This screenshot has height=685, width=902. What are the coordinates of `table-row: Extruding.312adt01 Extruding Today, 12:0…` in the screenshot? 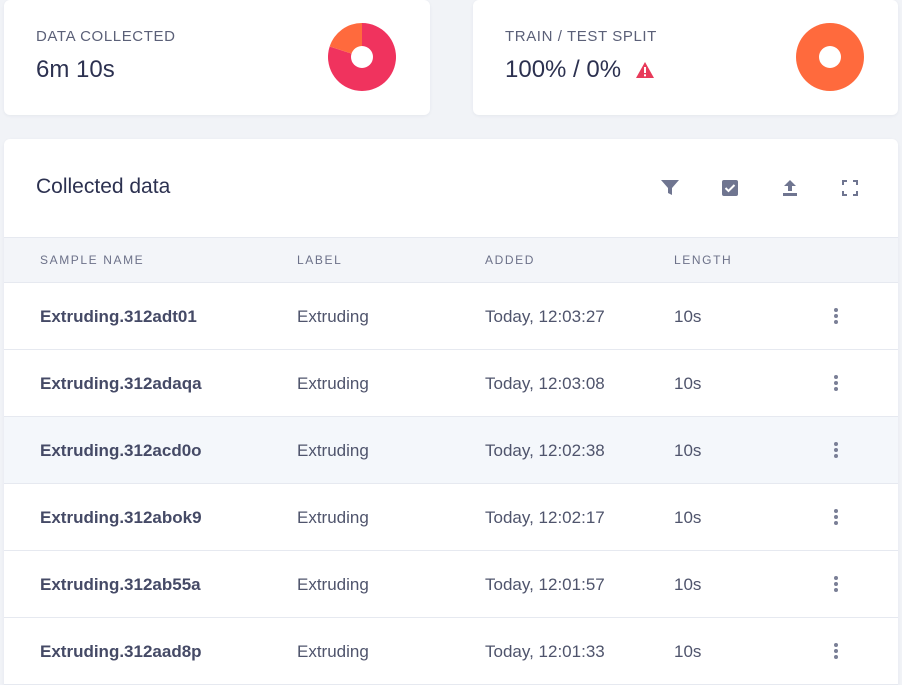 It's located at (451, 316).